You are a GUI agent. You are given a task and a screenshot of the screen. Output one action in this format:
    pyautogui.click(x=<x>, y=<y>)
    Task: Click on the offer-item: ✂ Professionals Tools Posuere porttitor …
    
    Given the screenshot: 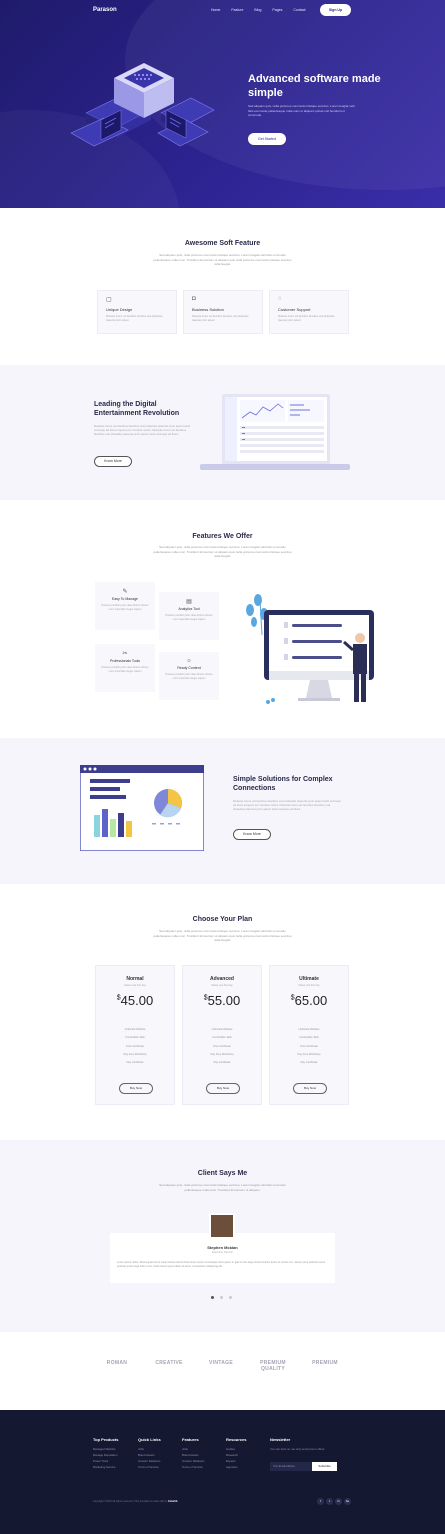 What is the action you would take?
    pyautogui.click(x=125, y=668)
    